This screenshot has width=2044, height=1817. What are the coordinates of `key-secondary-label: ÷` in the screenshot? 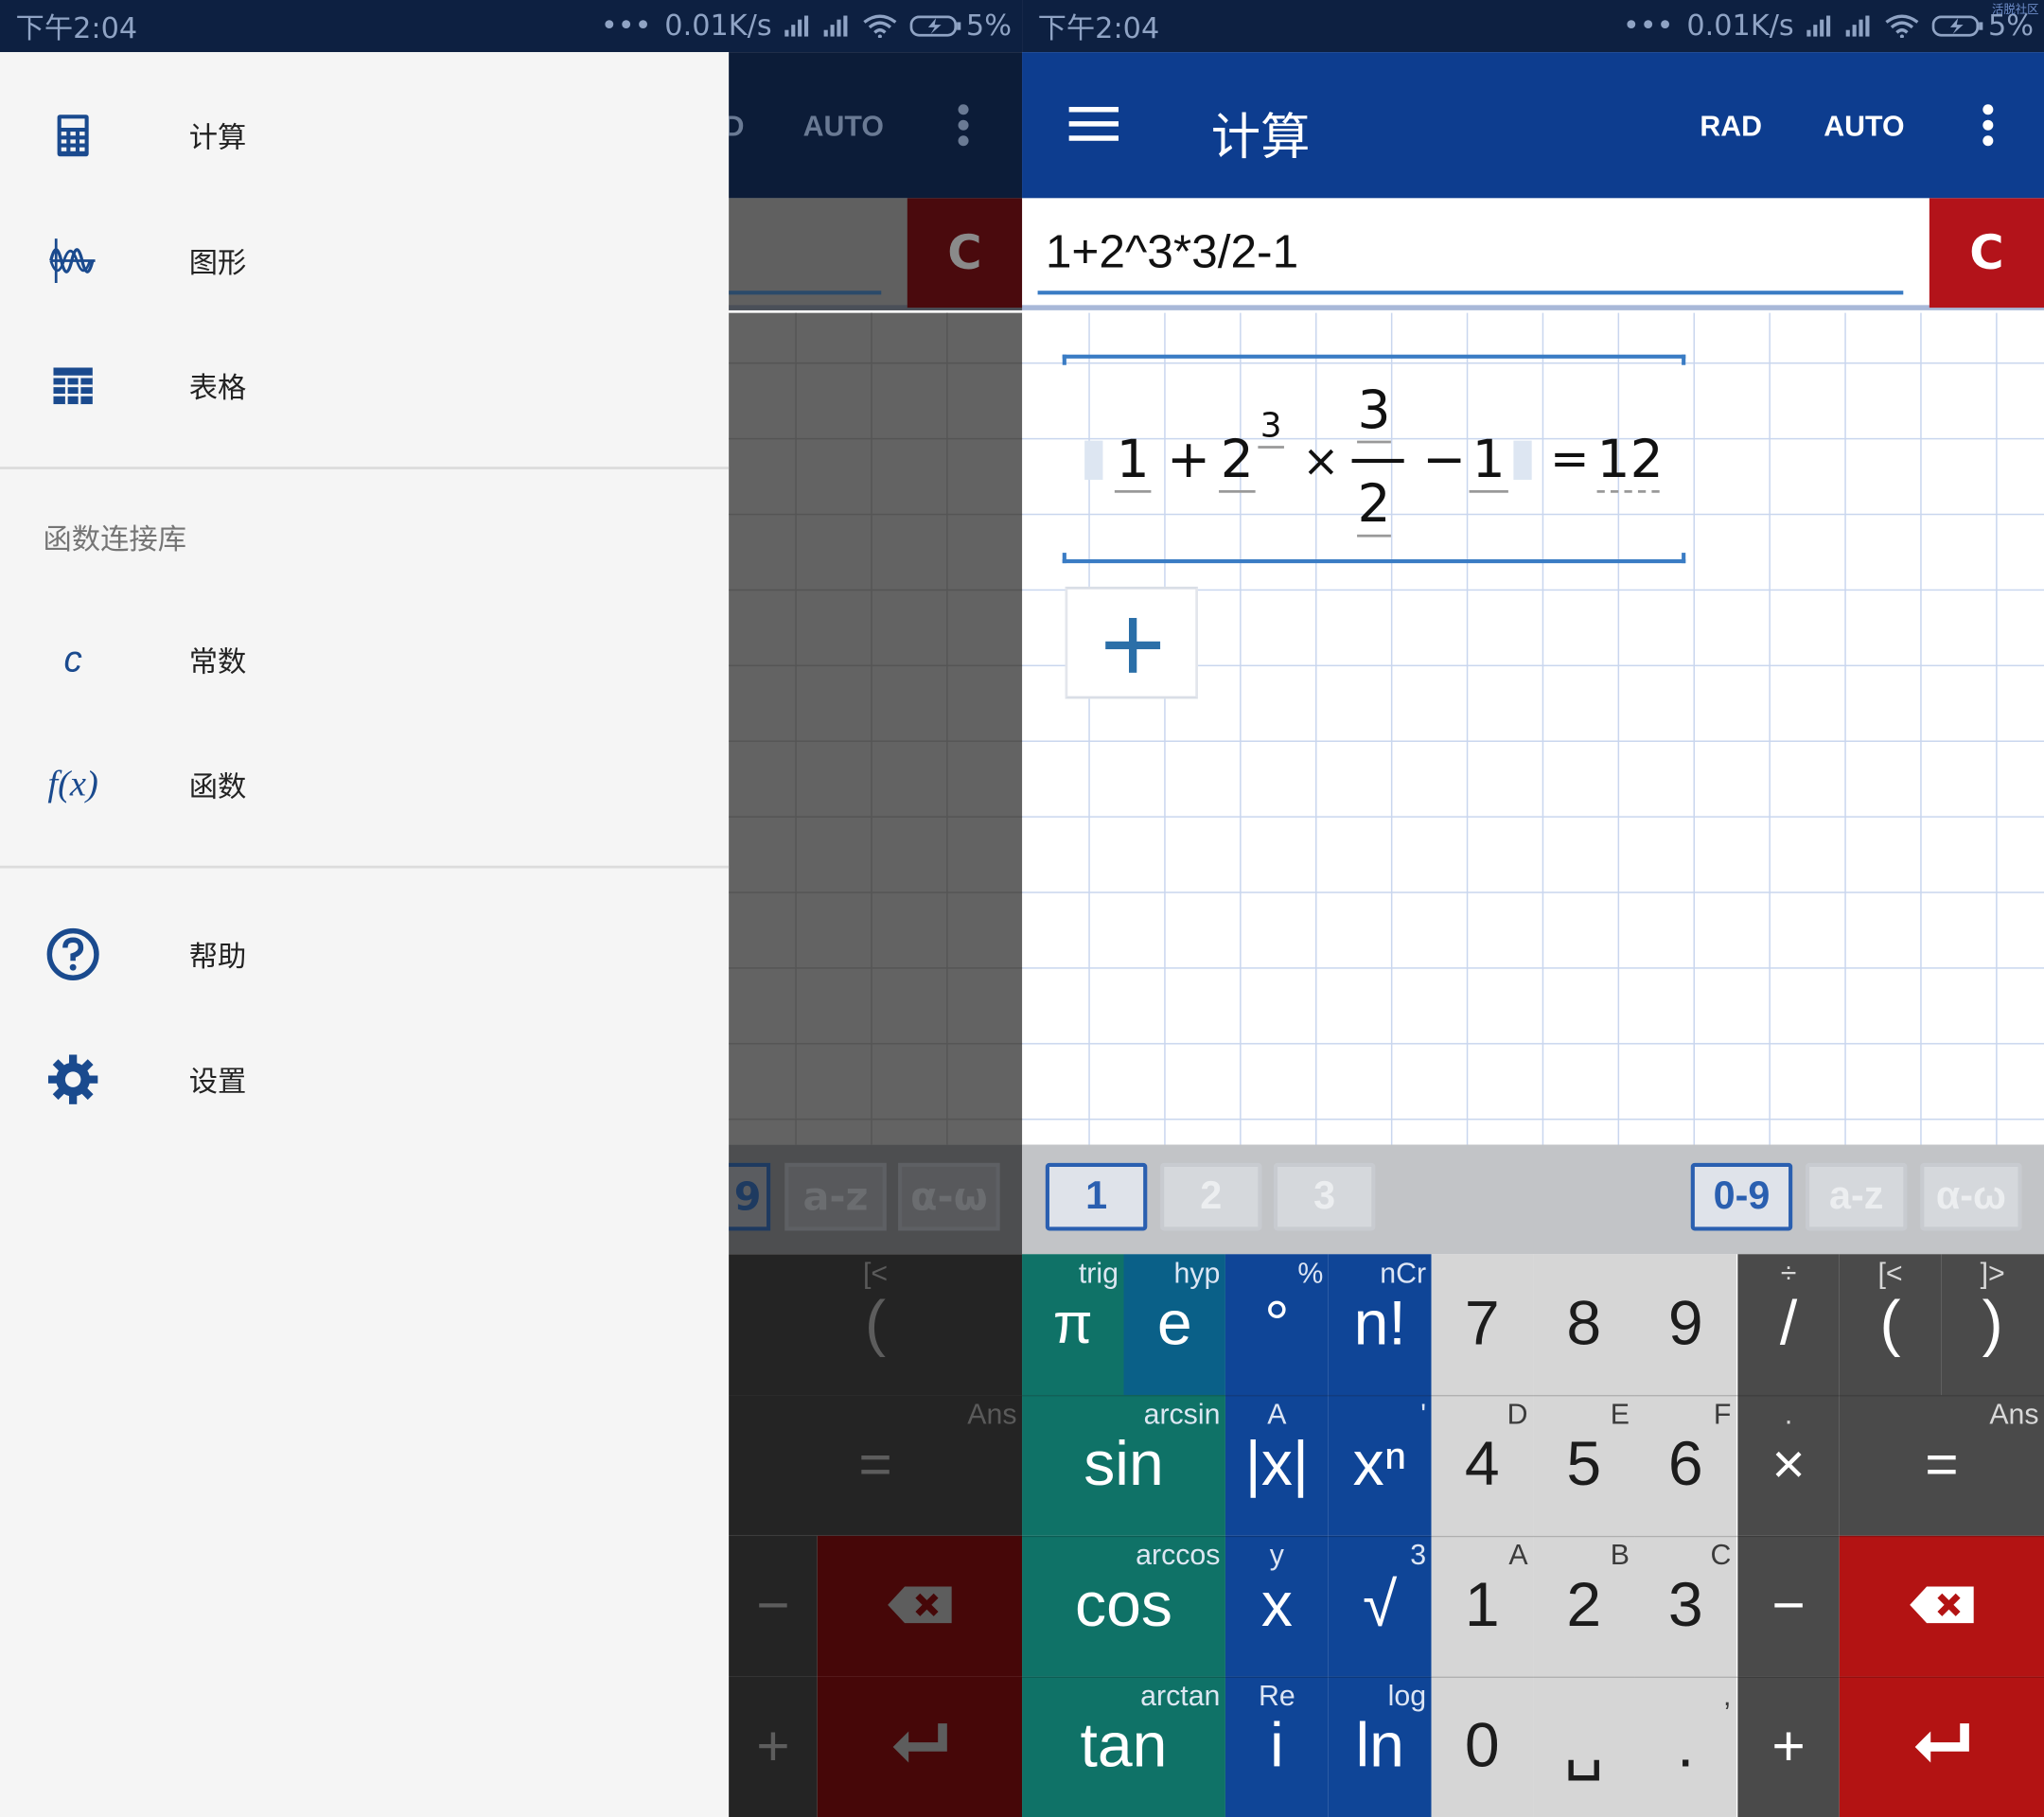 It's located at (1788, 1274).